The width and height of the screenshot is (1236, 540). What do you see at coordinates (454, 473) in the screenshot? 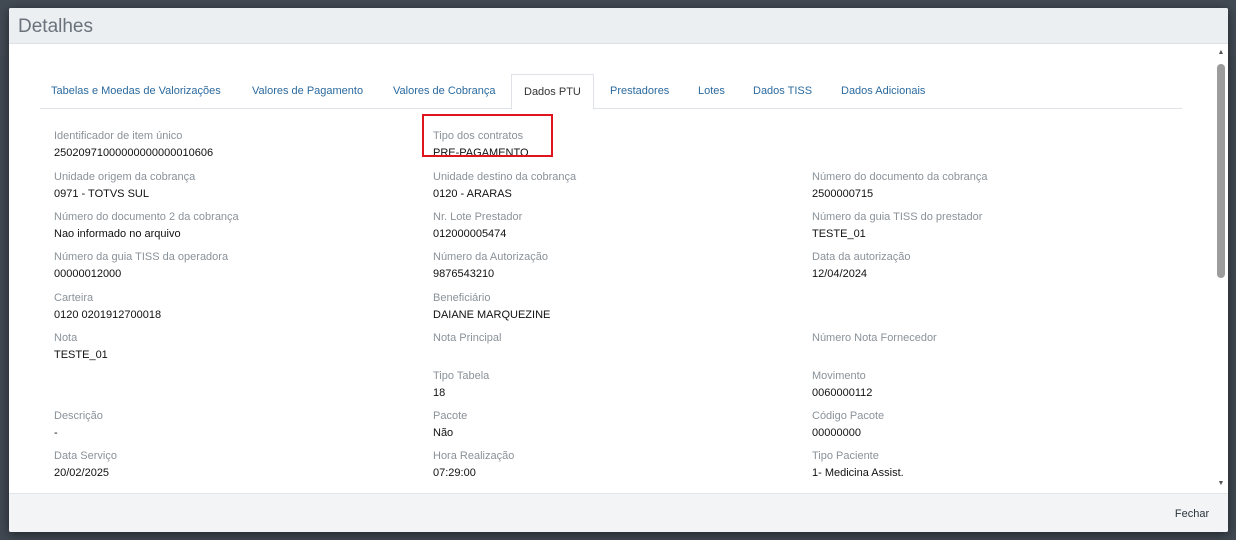
I see `field-value: 07:29:00` at bounding box center [454, 473].